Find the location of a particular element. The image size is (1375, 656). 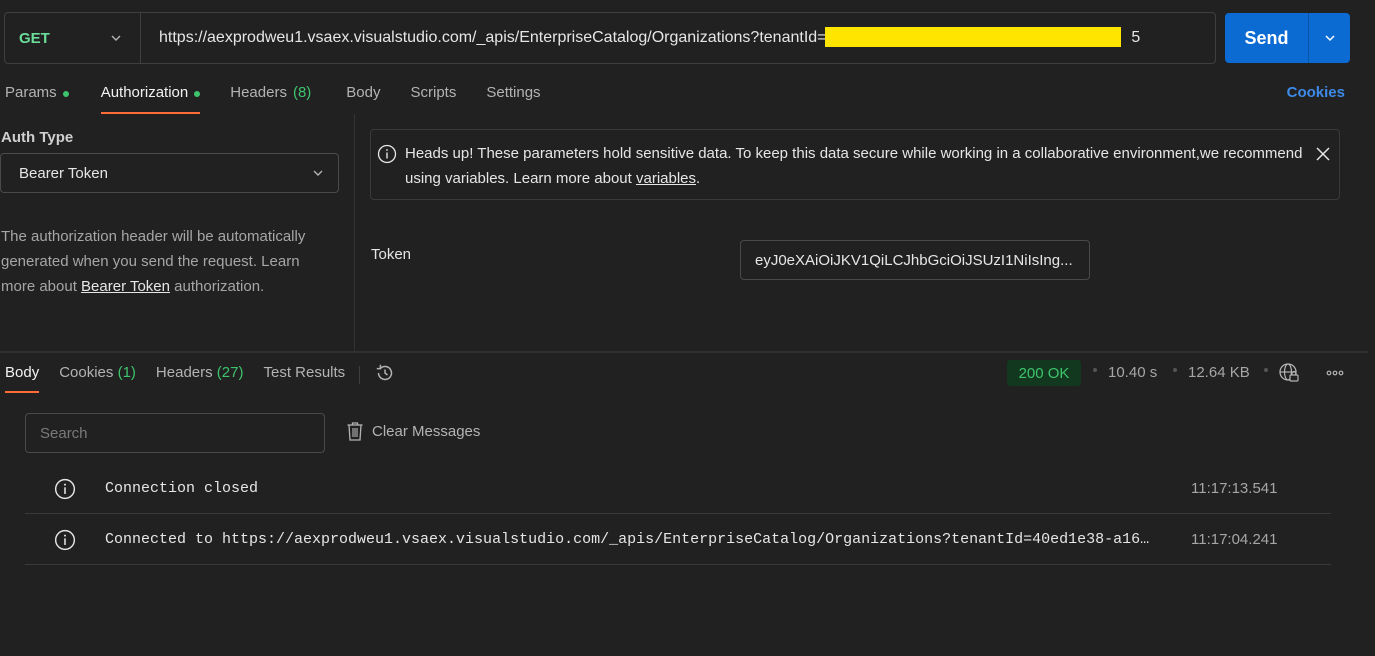

tab-settings: Settings is located at coordinates (513, 96).